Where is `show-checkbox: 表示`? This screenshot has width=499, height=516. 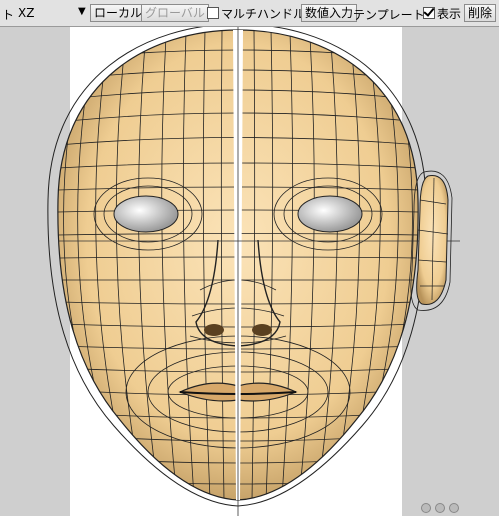 show-checkbox: 表示 is located at coordinates (442, 13).